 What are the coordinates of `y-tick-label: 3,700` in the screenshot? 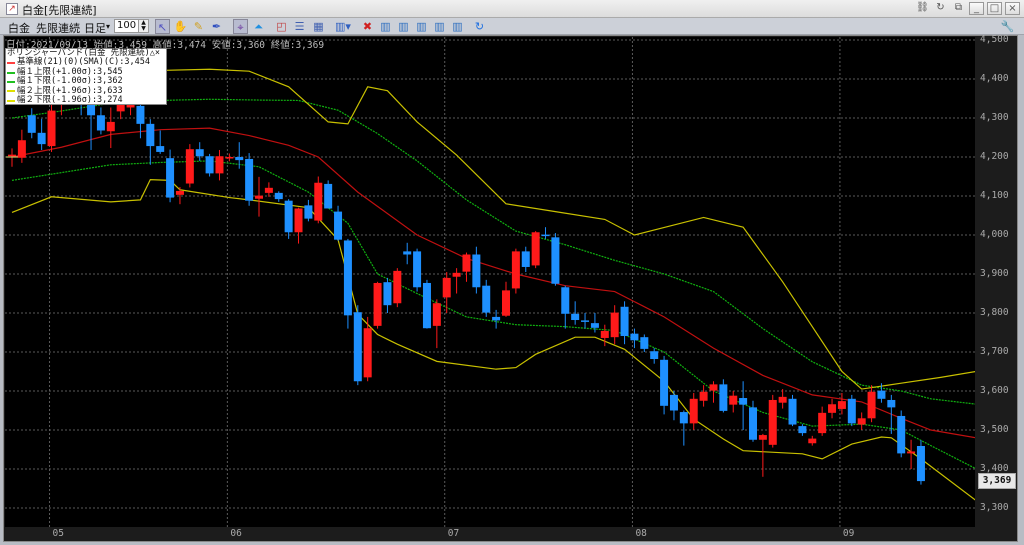 It's located at (994, 351).